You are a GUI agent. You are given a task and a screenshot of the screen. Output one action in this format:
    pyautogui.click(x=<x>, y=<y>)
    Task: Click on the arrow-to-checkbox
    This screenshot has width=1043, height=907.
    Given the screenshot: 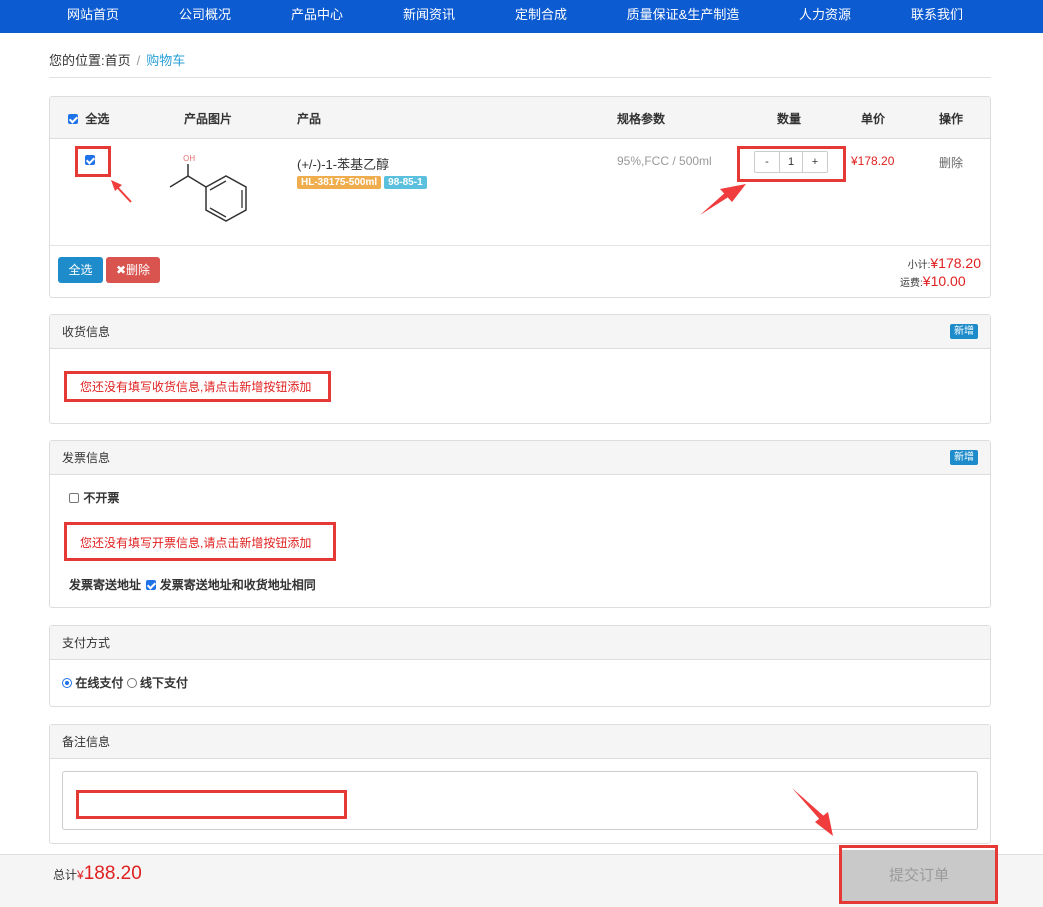 What is the action you would take?
    pyautogui.click(x=121, y=191)
    